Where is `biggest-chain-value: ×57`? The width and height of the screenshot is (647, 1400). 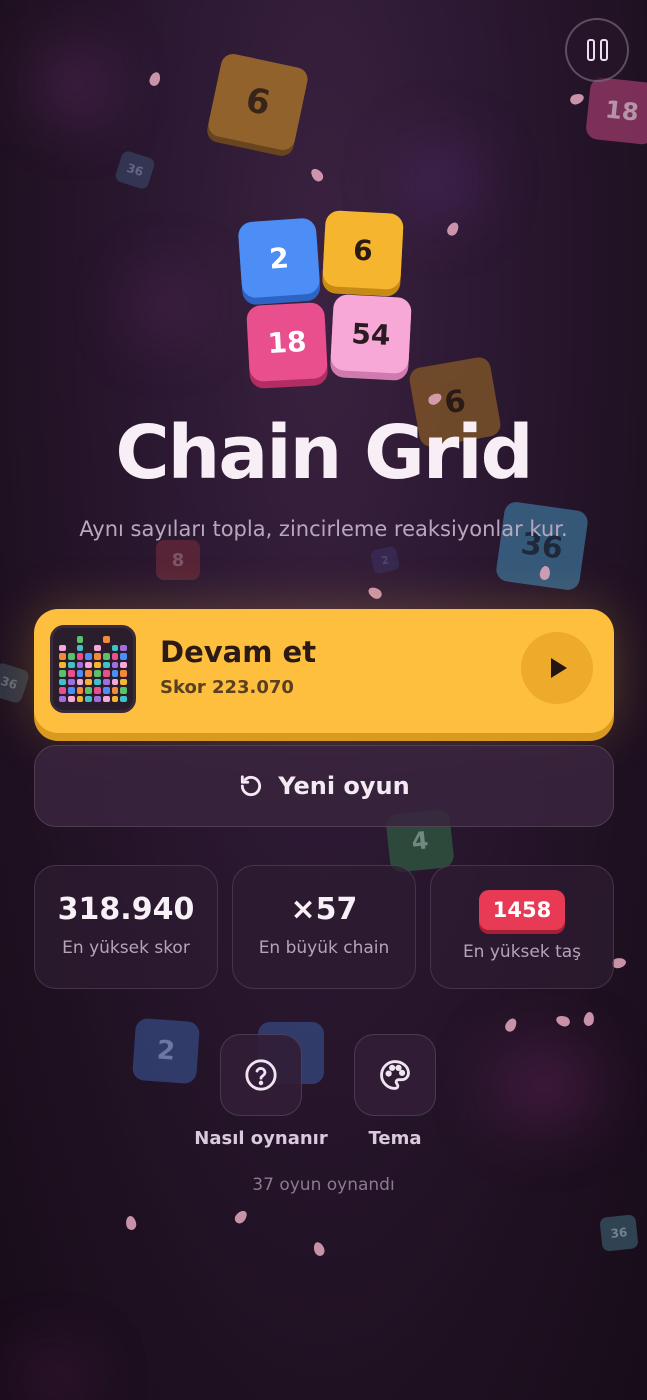 biggest-chain-value: ×57 is located at coordinates (324, 909).